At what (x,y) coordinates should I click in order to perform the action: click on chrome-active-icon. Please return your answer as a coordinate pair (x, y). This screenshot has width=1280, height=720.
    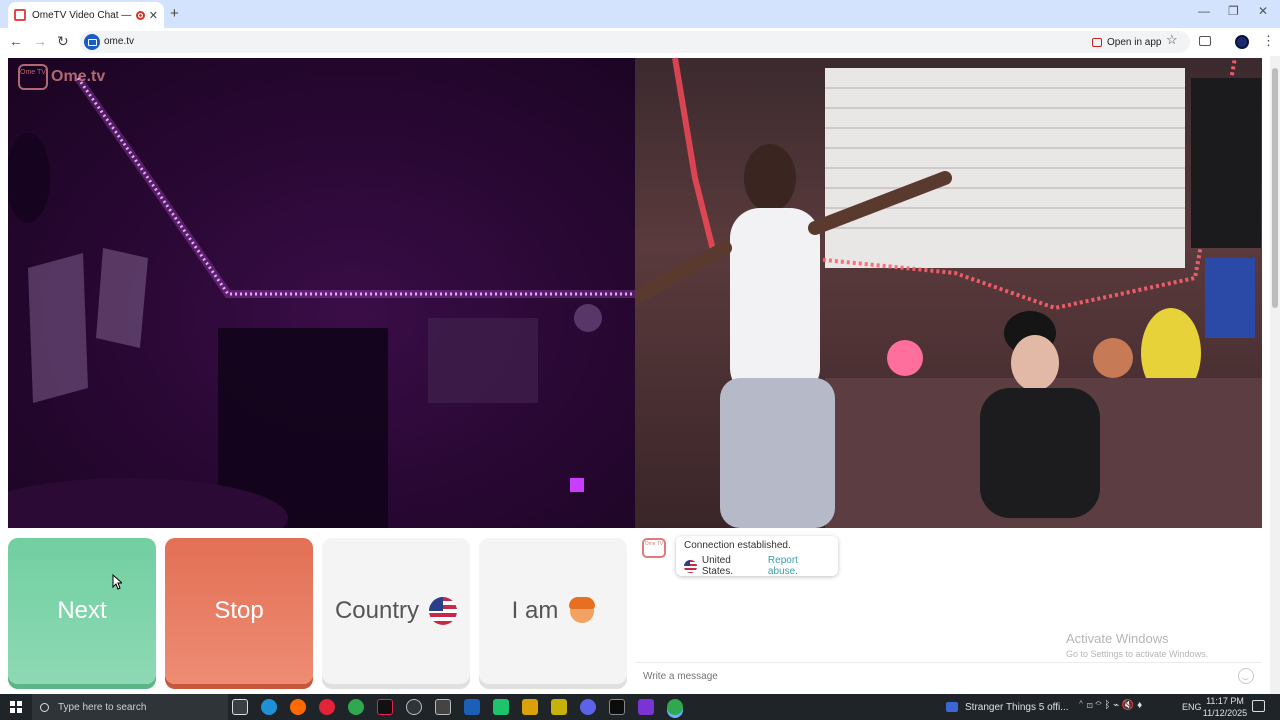
    Looking at the image, I should click on (675, 707).